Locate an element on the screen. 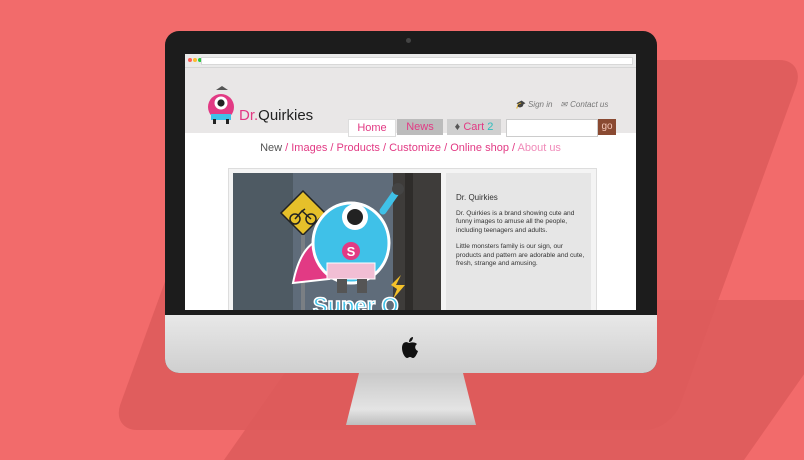  monitor-stand is located at coordinates (411, 399).